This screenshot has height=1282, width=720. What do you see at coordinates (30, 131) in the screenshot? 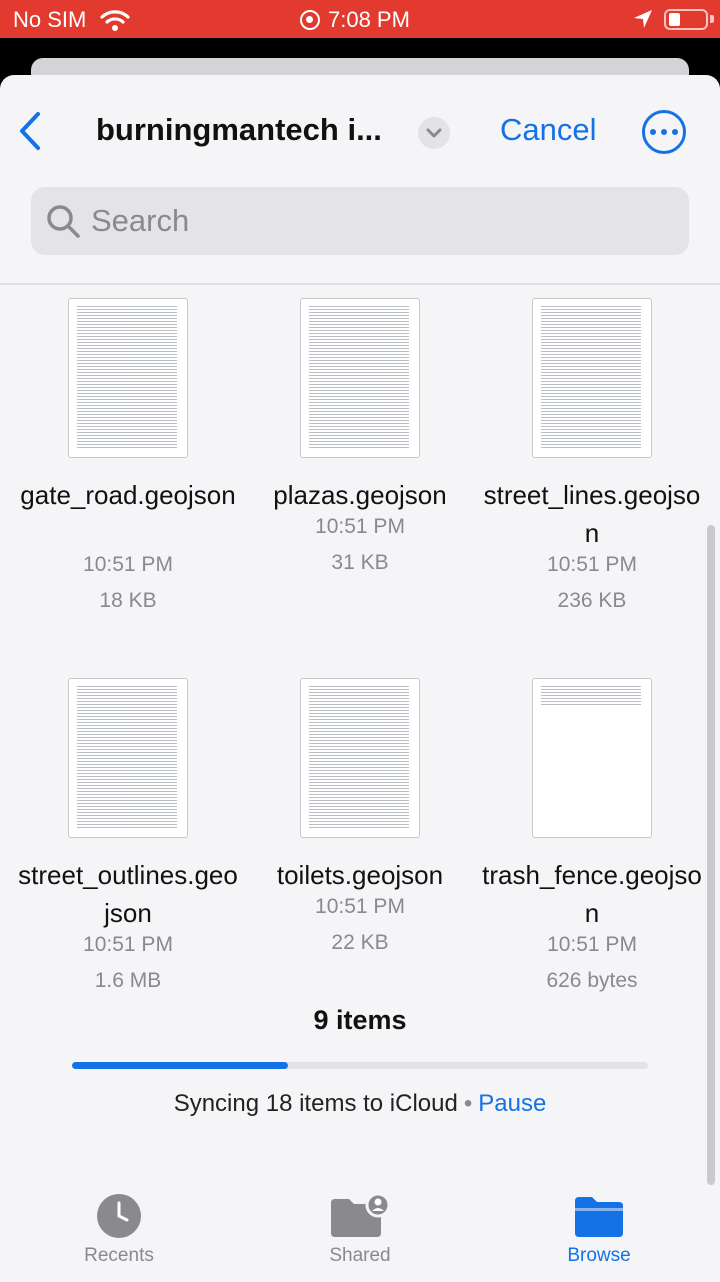
I see `back-chevron-icon` at bounding box center [30, 131].